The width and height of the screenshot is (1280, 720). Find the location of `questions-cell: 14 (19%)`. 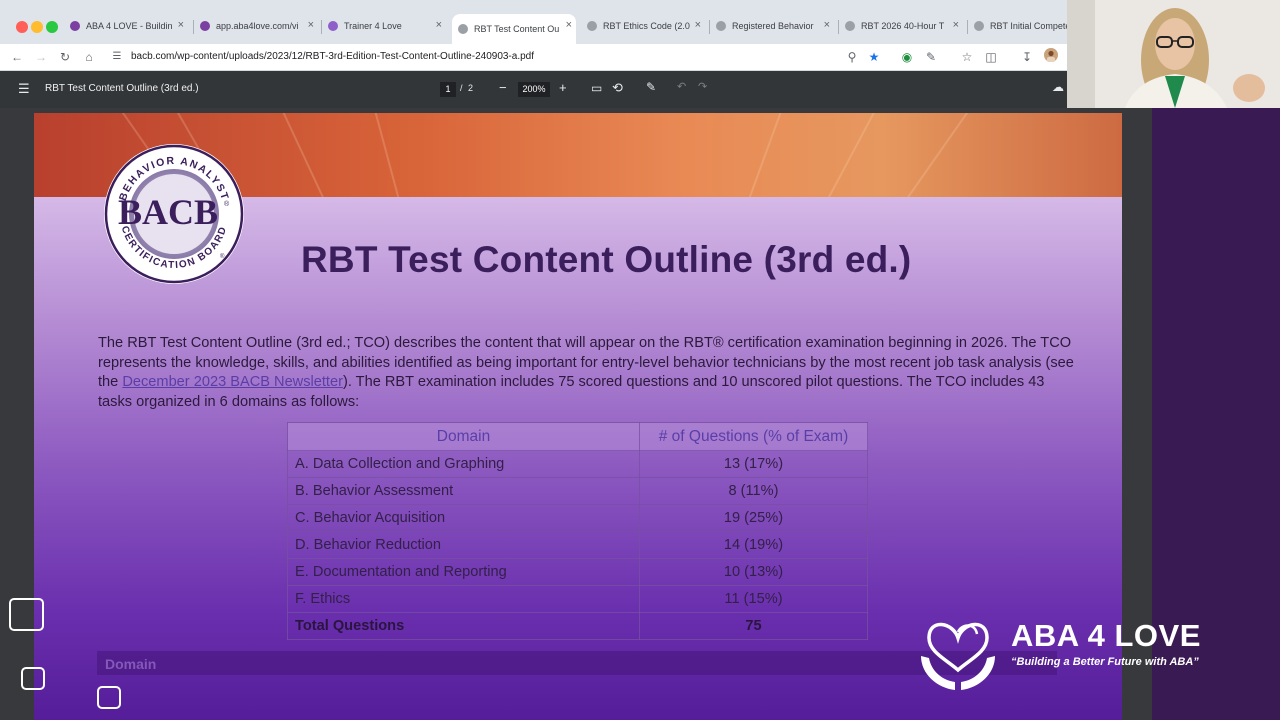

questions-cell: 14 (19%) is located at coordinates (753, 545).